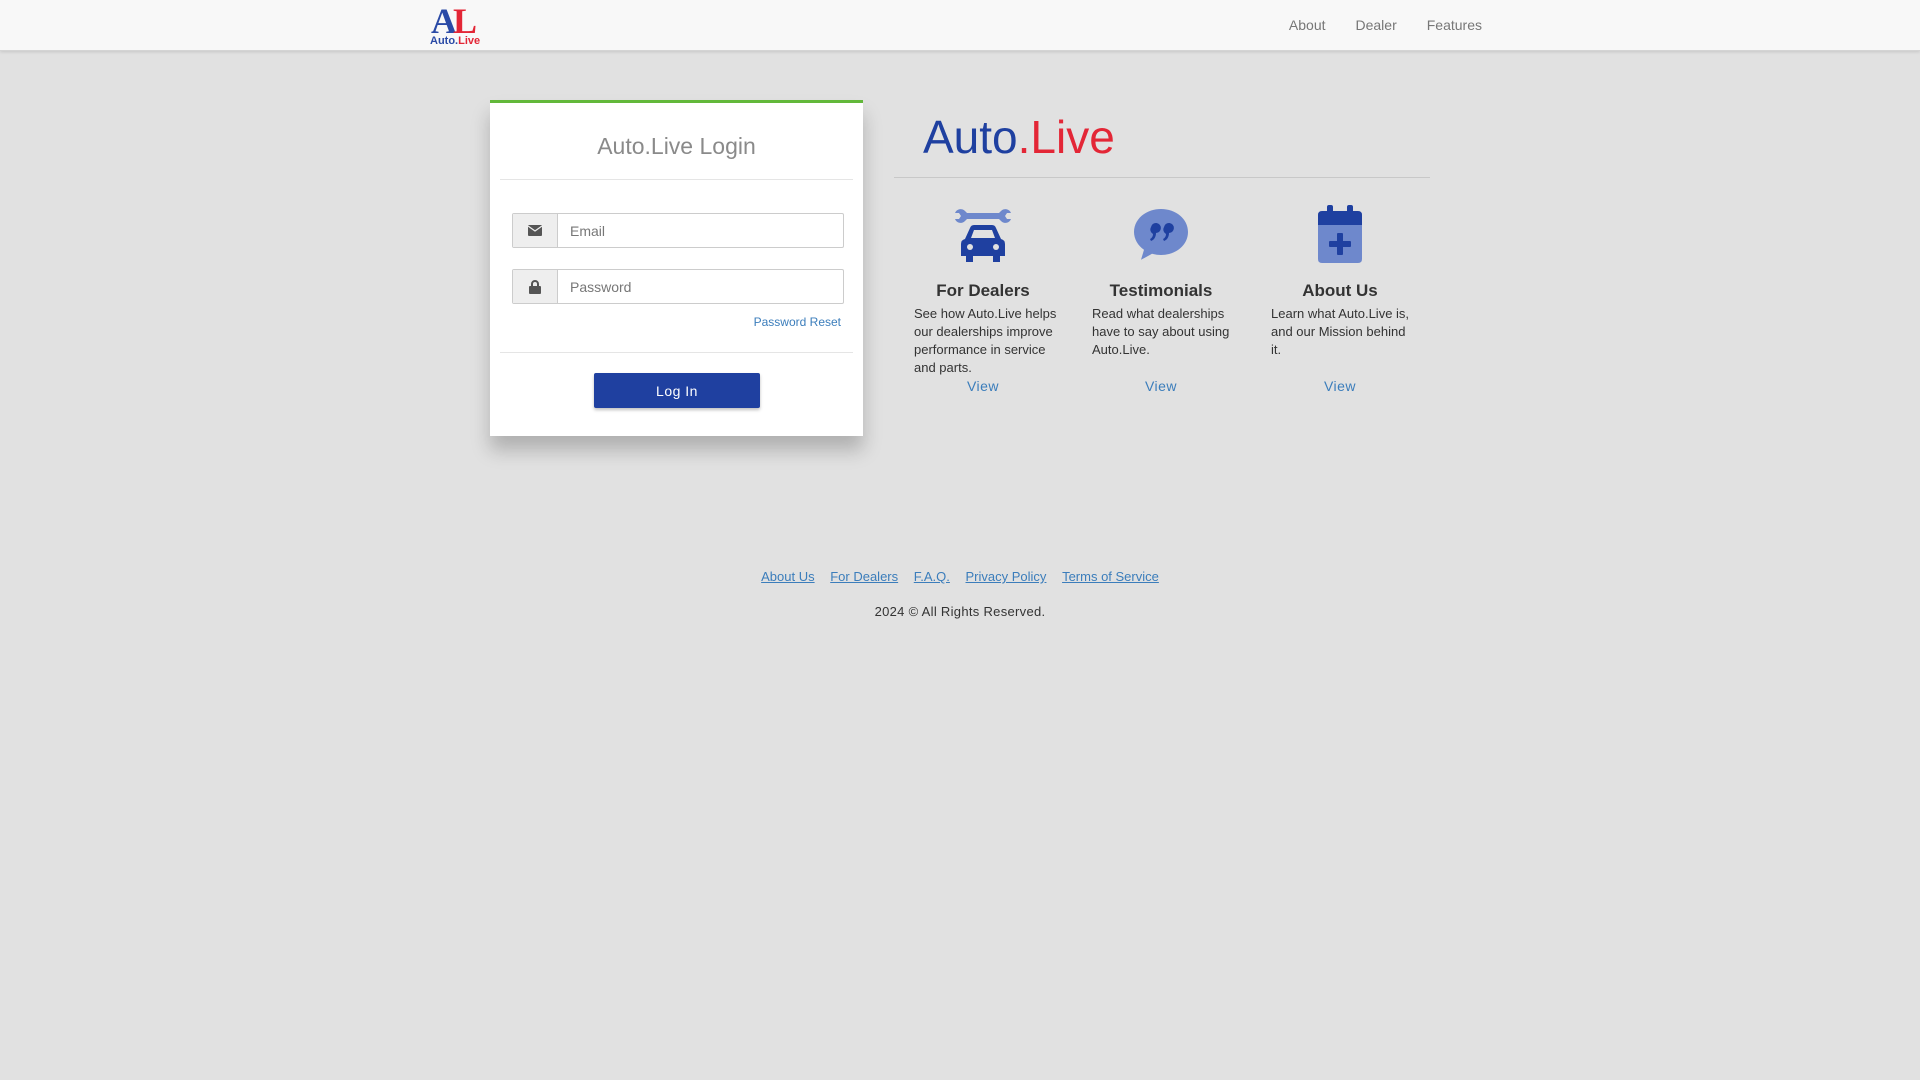 The image size is (1920, 1080). Describe the element at coordinates (960, 25) in the screenshot. I see `top-navbar: AL Auto.Live About Dealer Features` at that location.